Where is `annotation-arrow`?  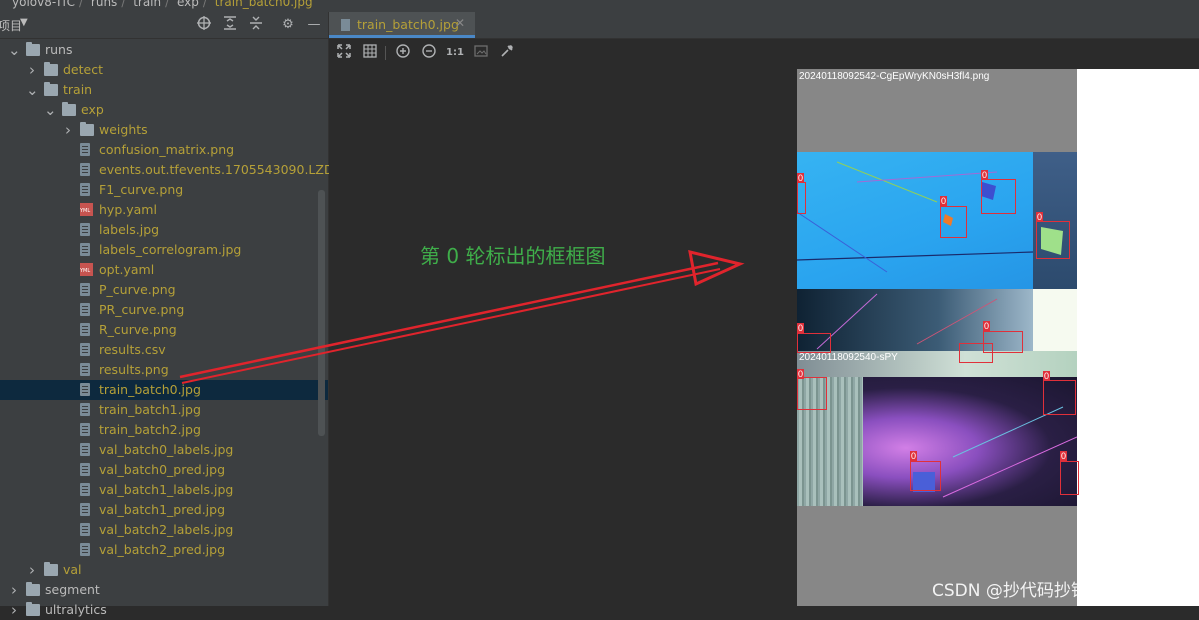 annotation-arrow is located at coordinates (462, 317).